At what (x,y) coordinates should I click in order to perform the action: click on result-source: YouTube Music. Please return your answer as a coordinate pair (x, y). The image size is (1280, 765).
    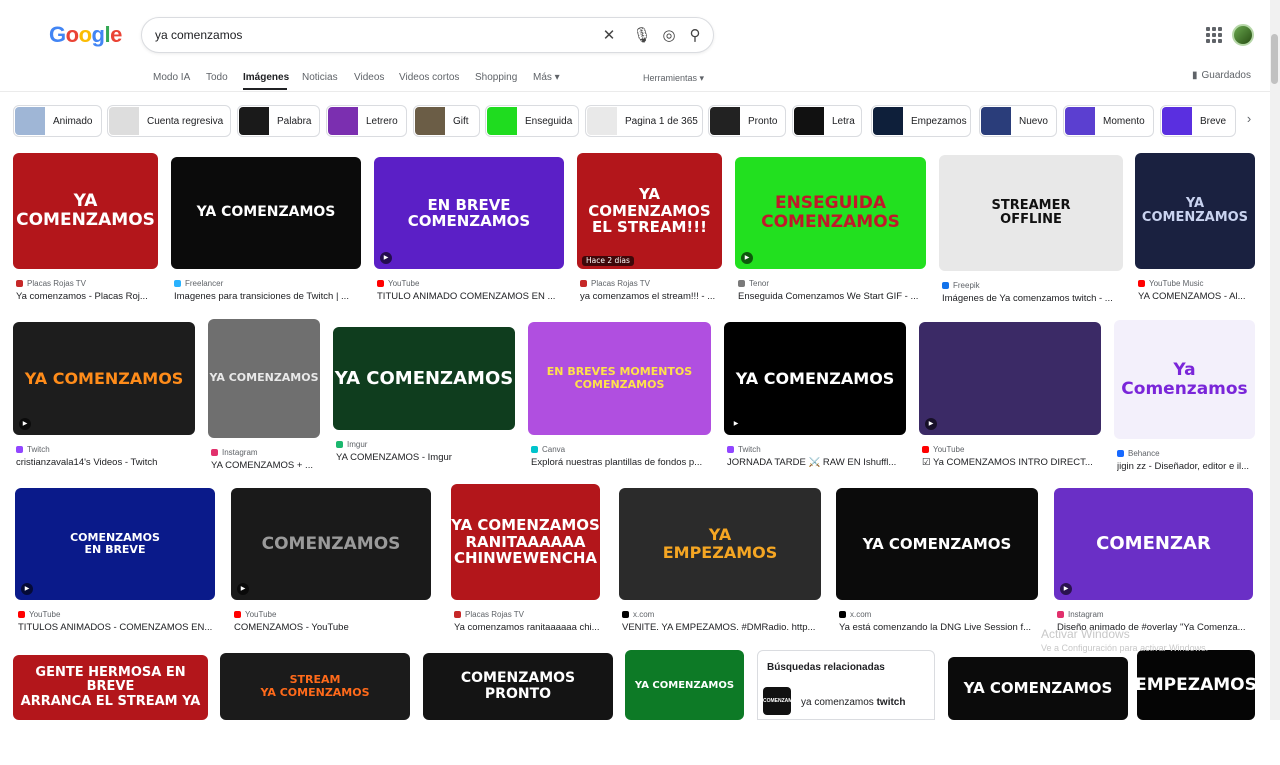
    Looking at the image, I should click on (1171, 283).